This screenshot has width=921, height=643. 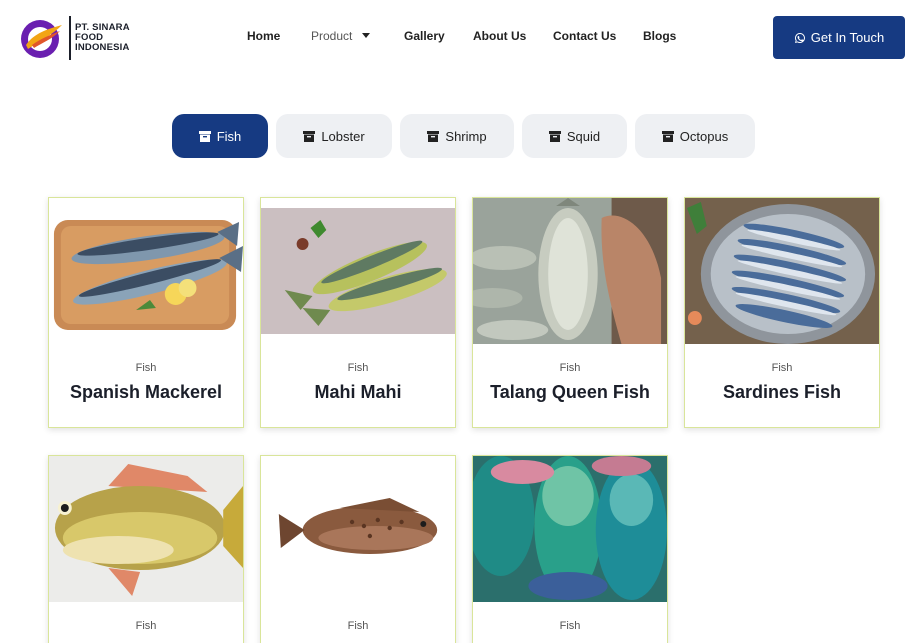 What do you see at coordinates (570, 271) in the screenshot?
I see `talang-queen-fish-image` at bounding box center [570, 271].